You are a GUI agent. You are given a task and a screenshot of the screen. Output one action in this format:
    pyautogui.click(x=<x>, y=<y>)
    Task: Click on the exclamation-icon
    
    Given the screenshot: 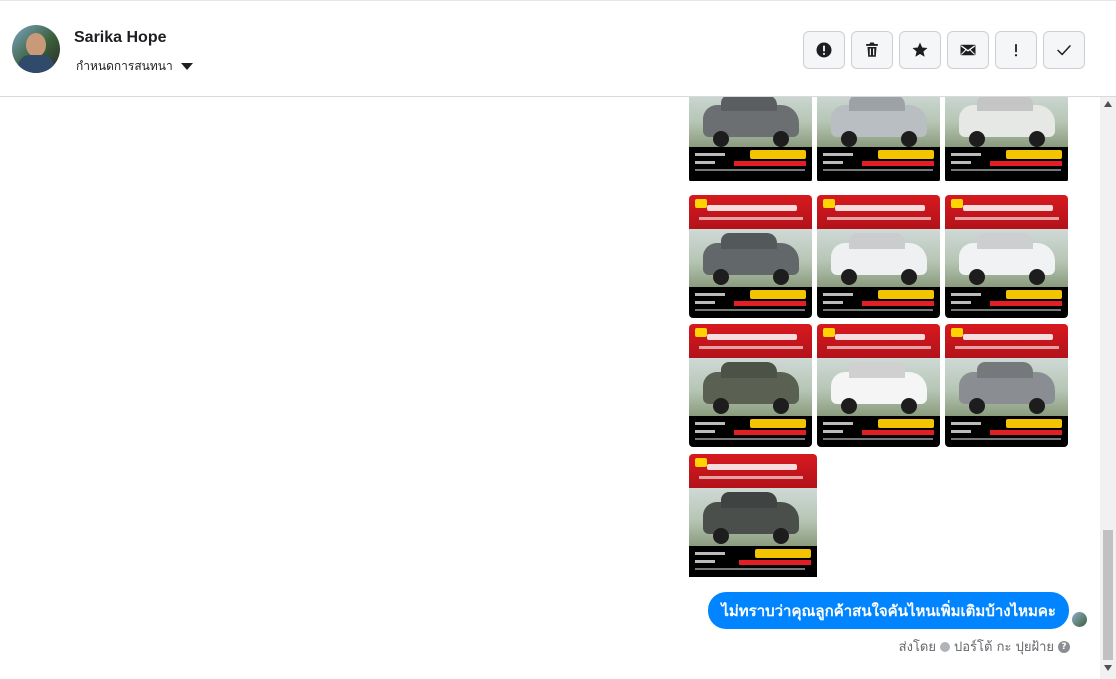 What is the action you would take?
    pyautogui.click(x=1016, y=50)
    